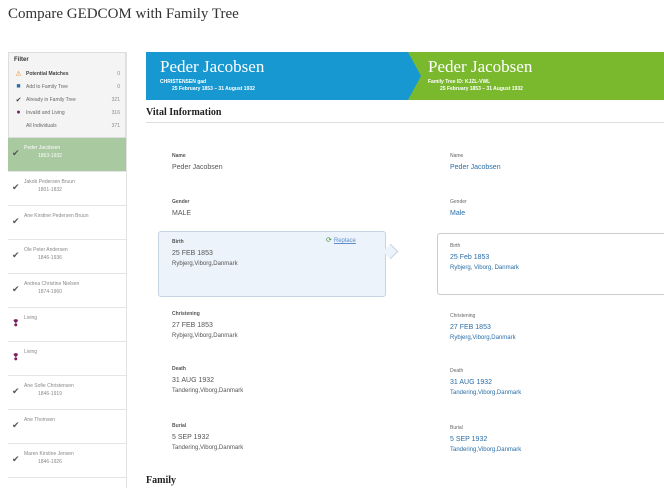  What do you see at coordinates (458, 213) in the screenshot?
I see `field-value: Male` at bounding box center [458, 213].